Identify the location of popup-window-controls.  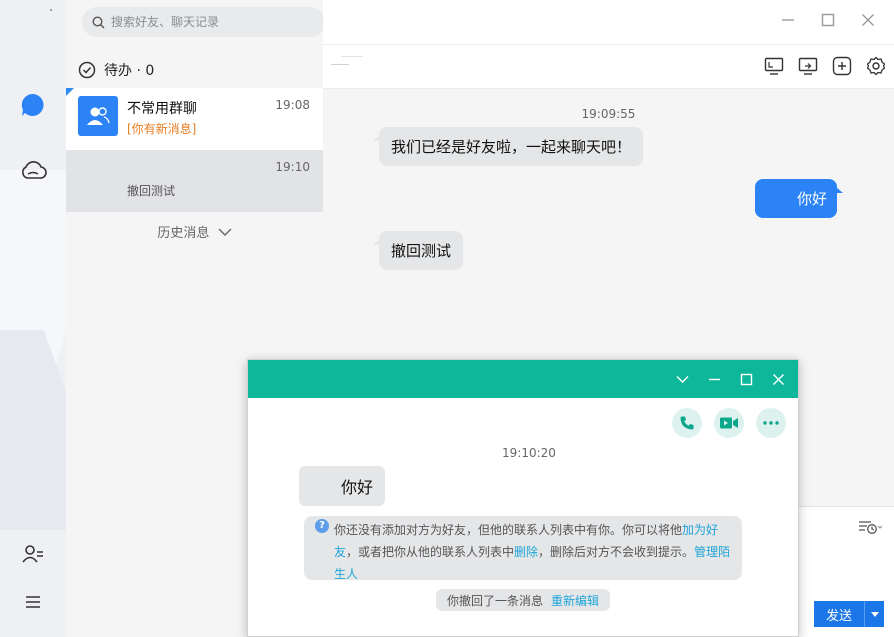
(730, 379).